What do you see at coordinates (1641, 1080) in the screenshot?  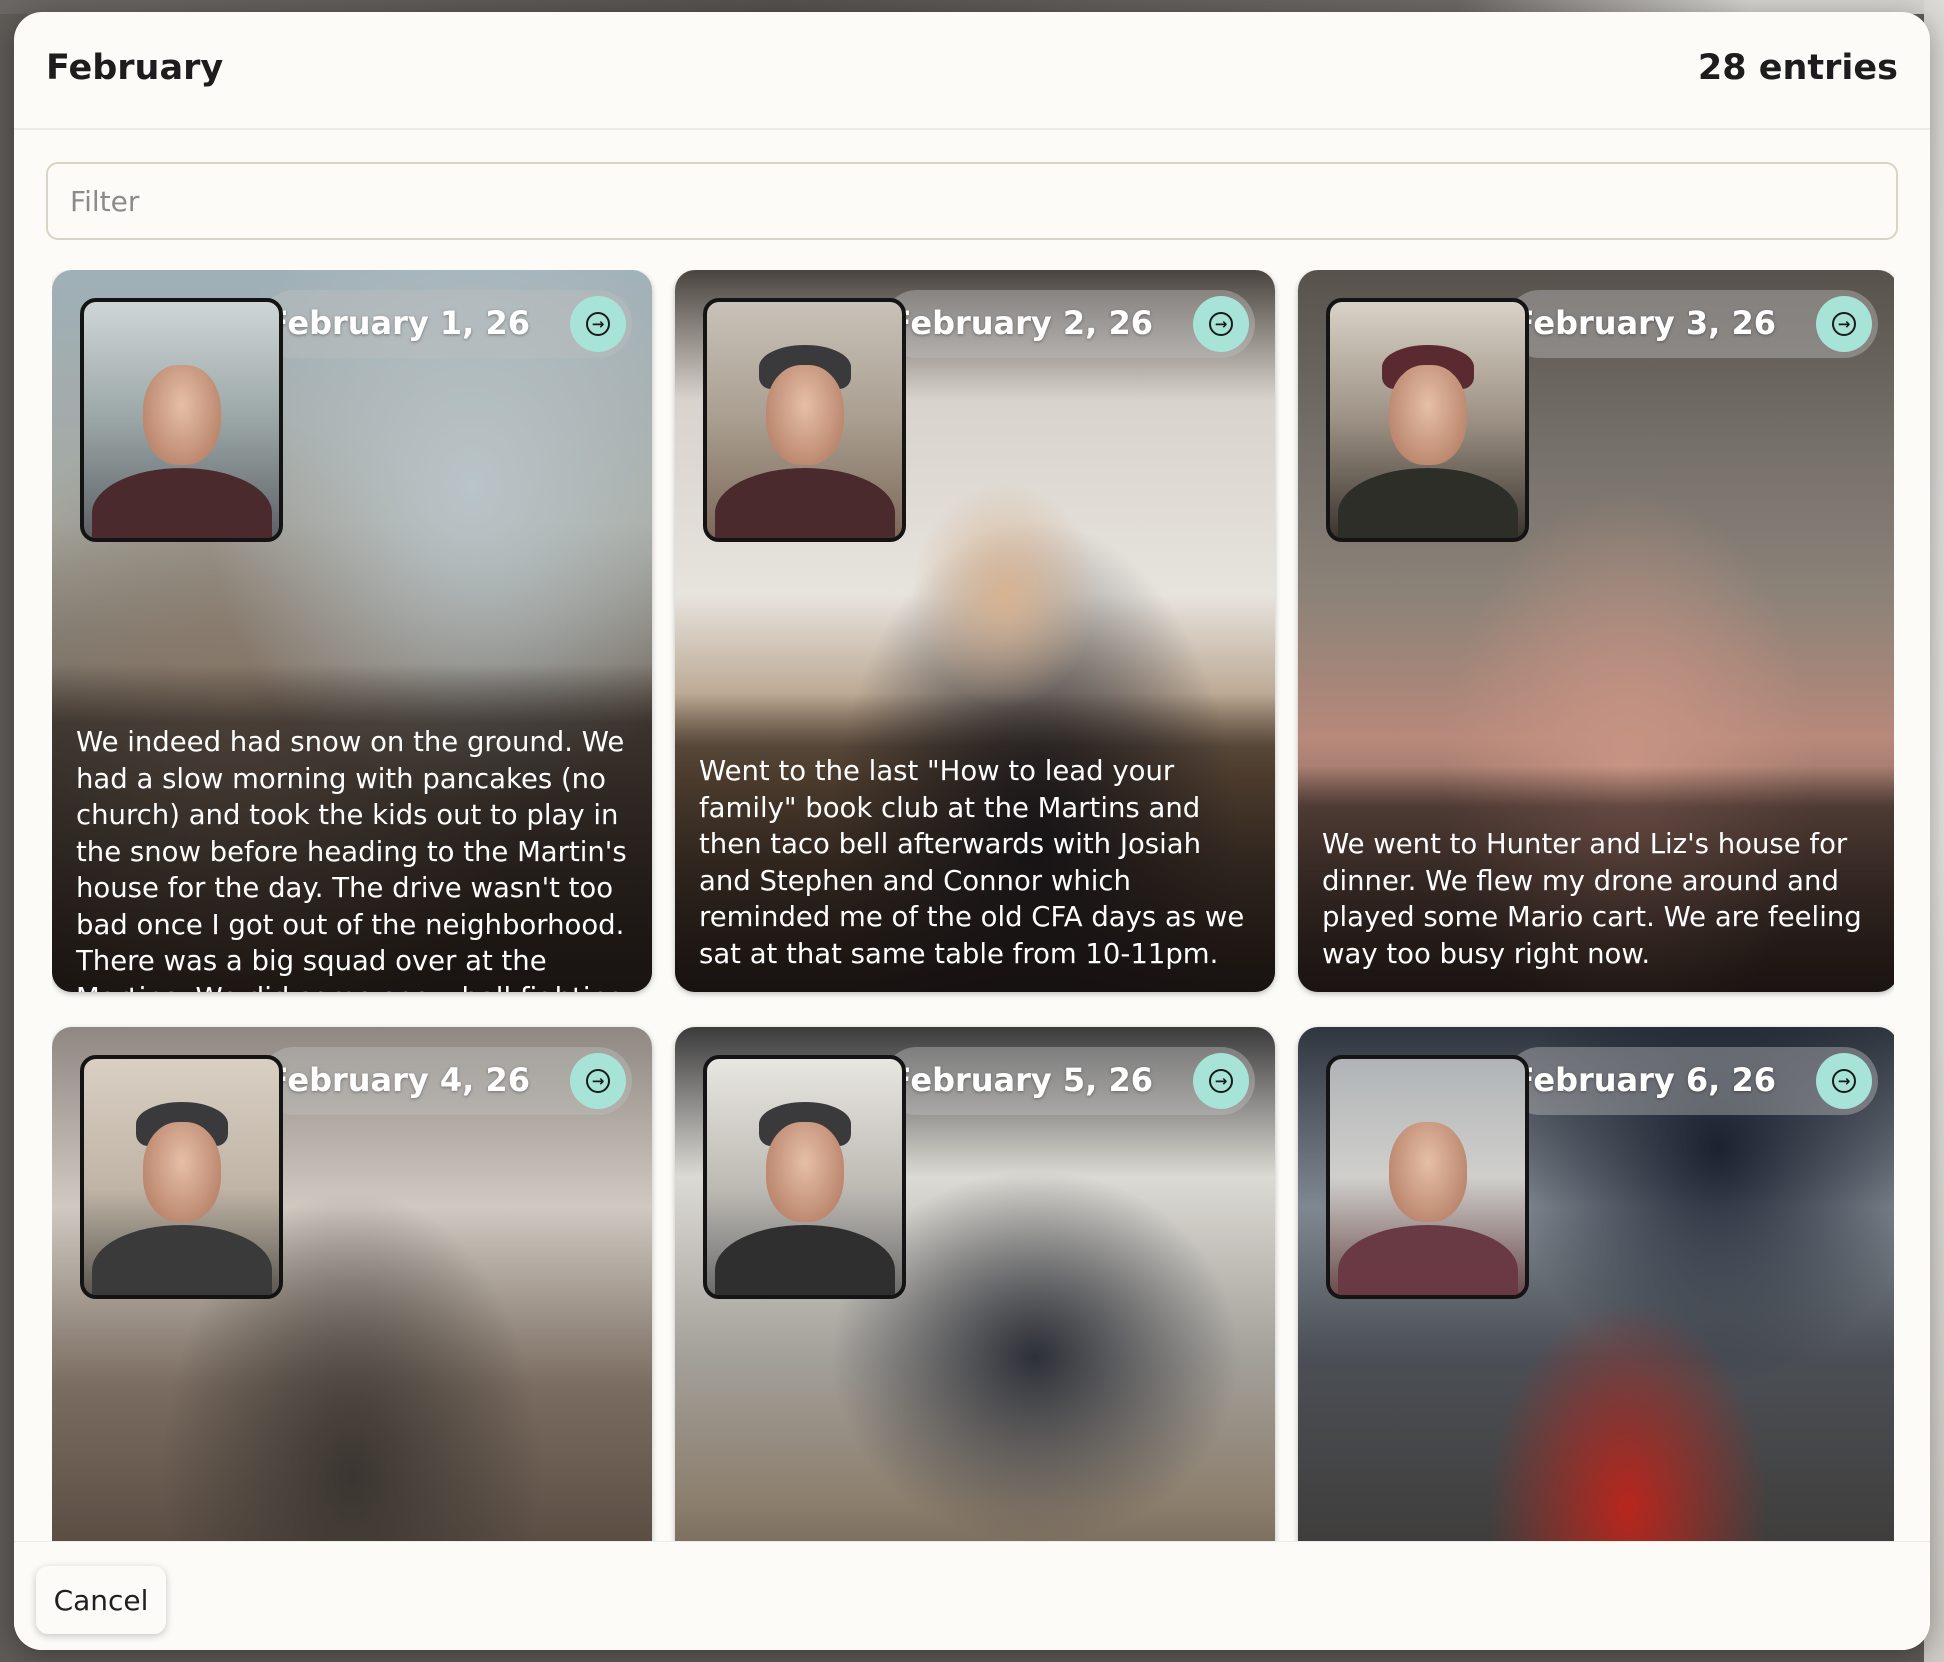 I see `entry-date: Fri February 6, 26` at bounding box center [1641, 1080].